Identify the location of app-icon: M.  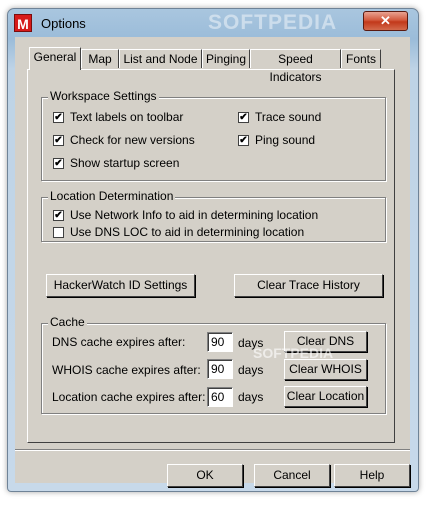
(23, 23).